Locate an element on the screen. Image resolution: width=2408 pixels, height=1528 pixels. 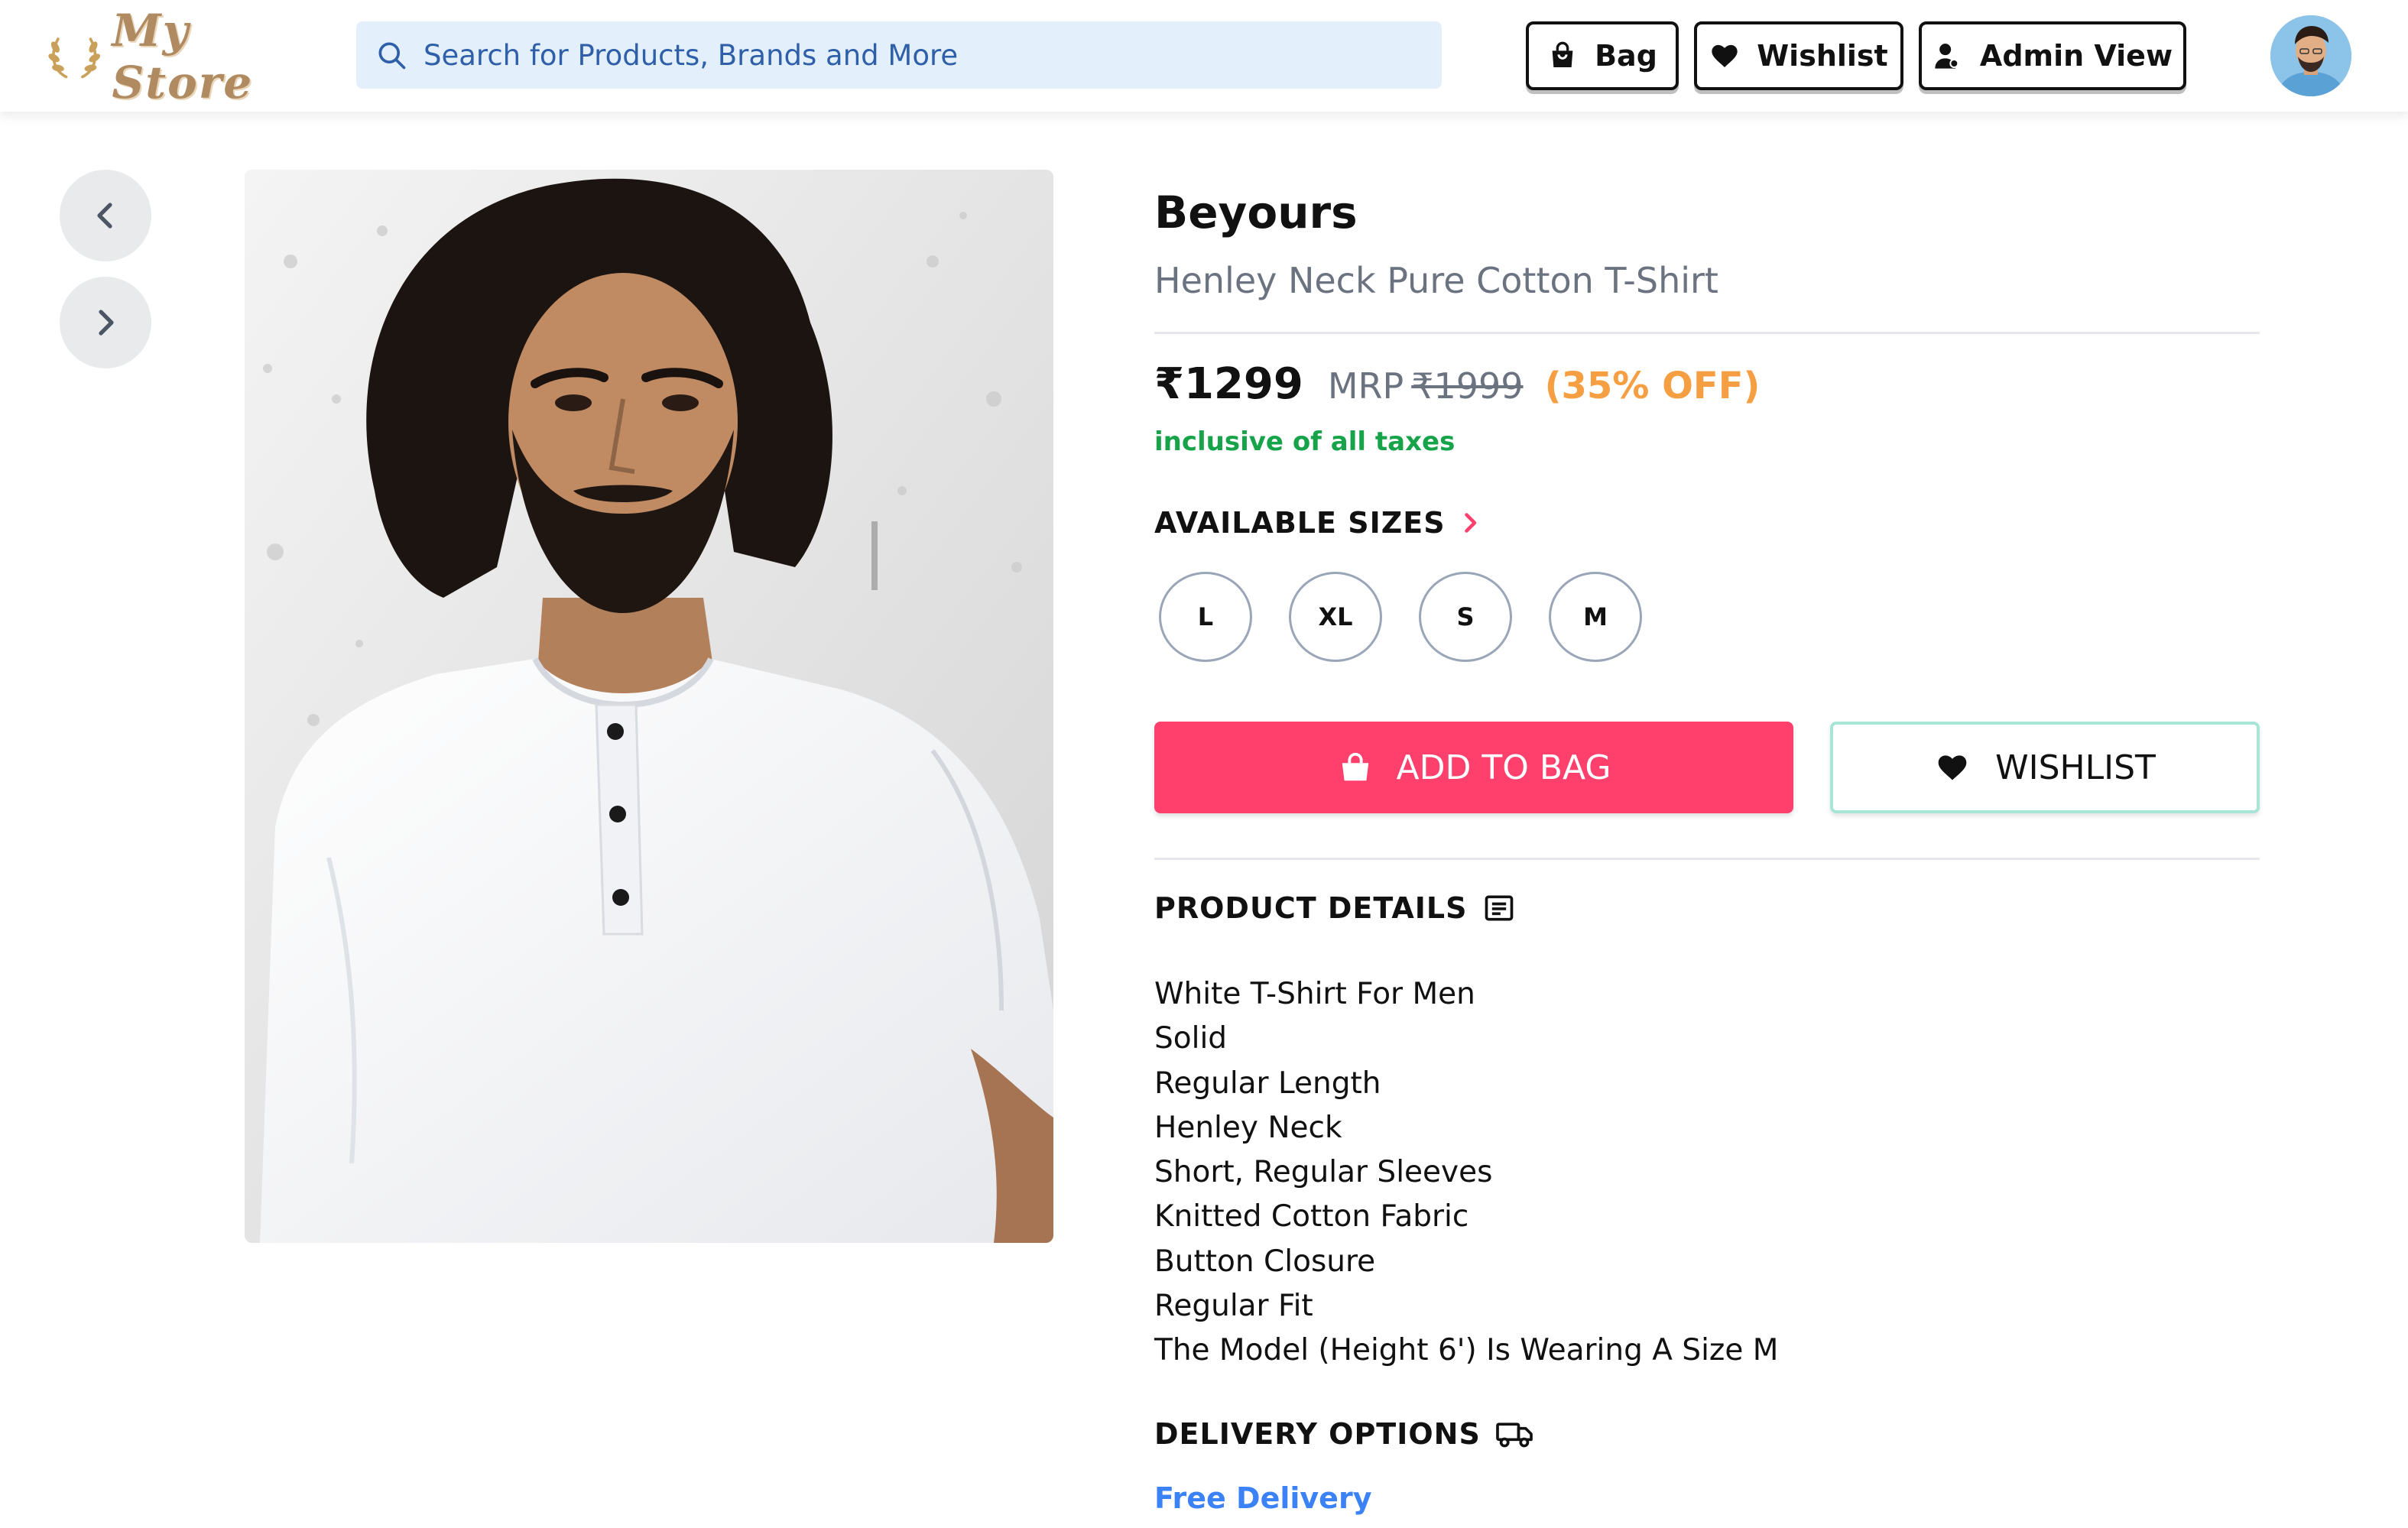
price-row: ₹1299 MRP ₹1999 (35% OFF) is located at coordinates (1457, 384).